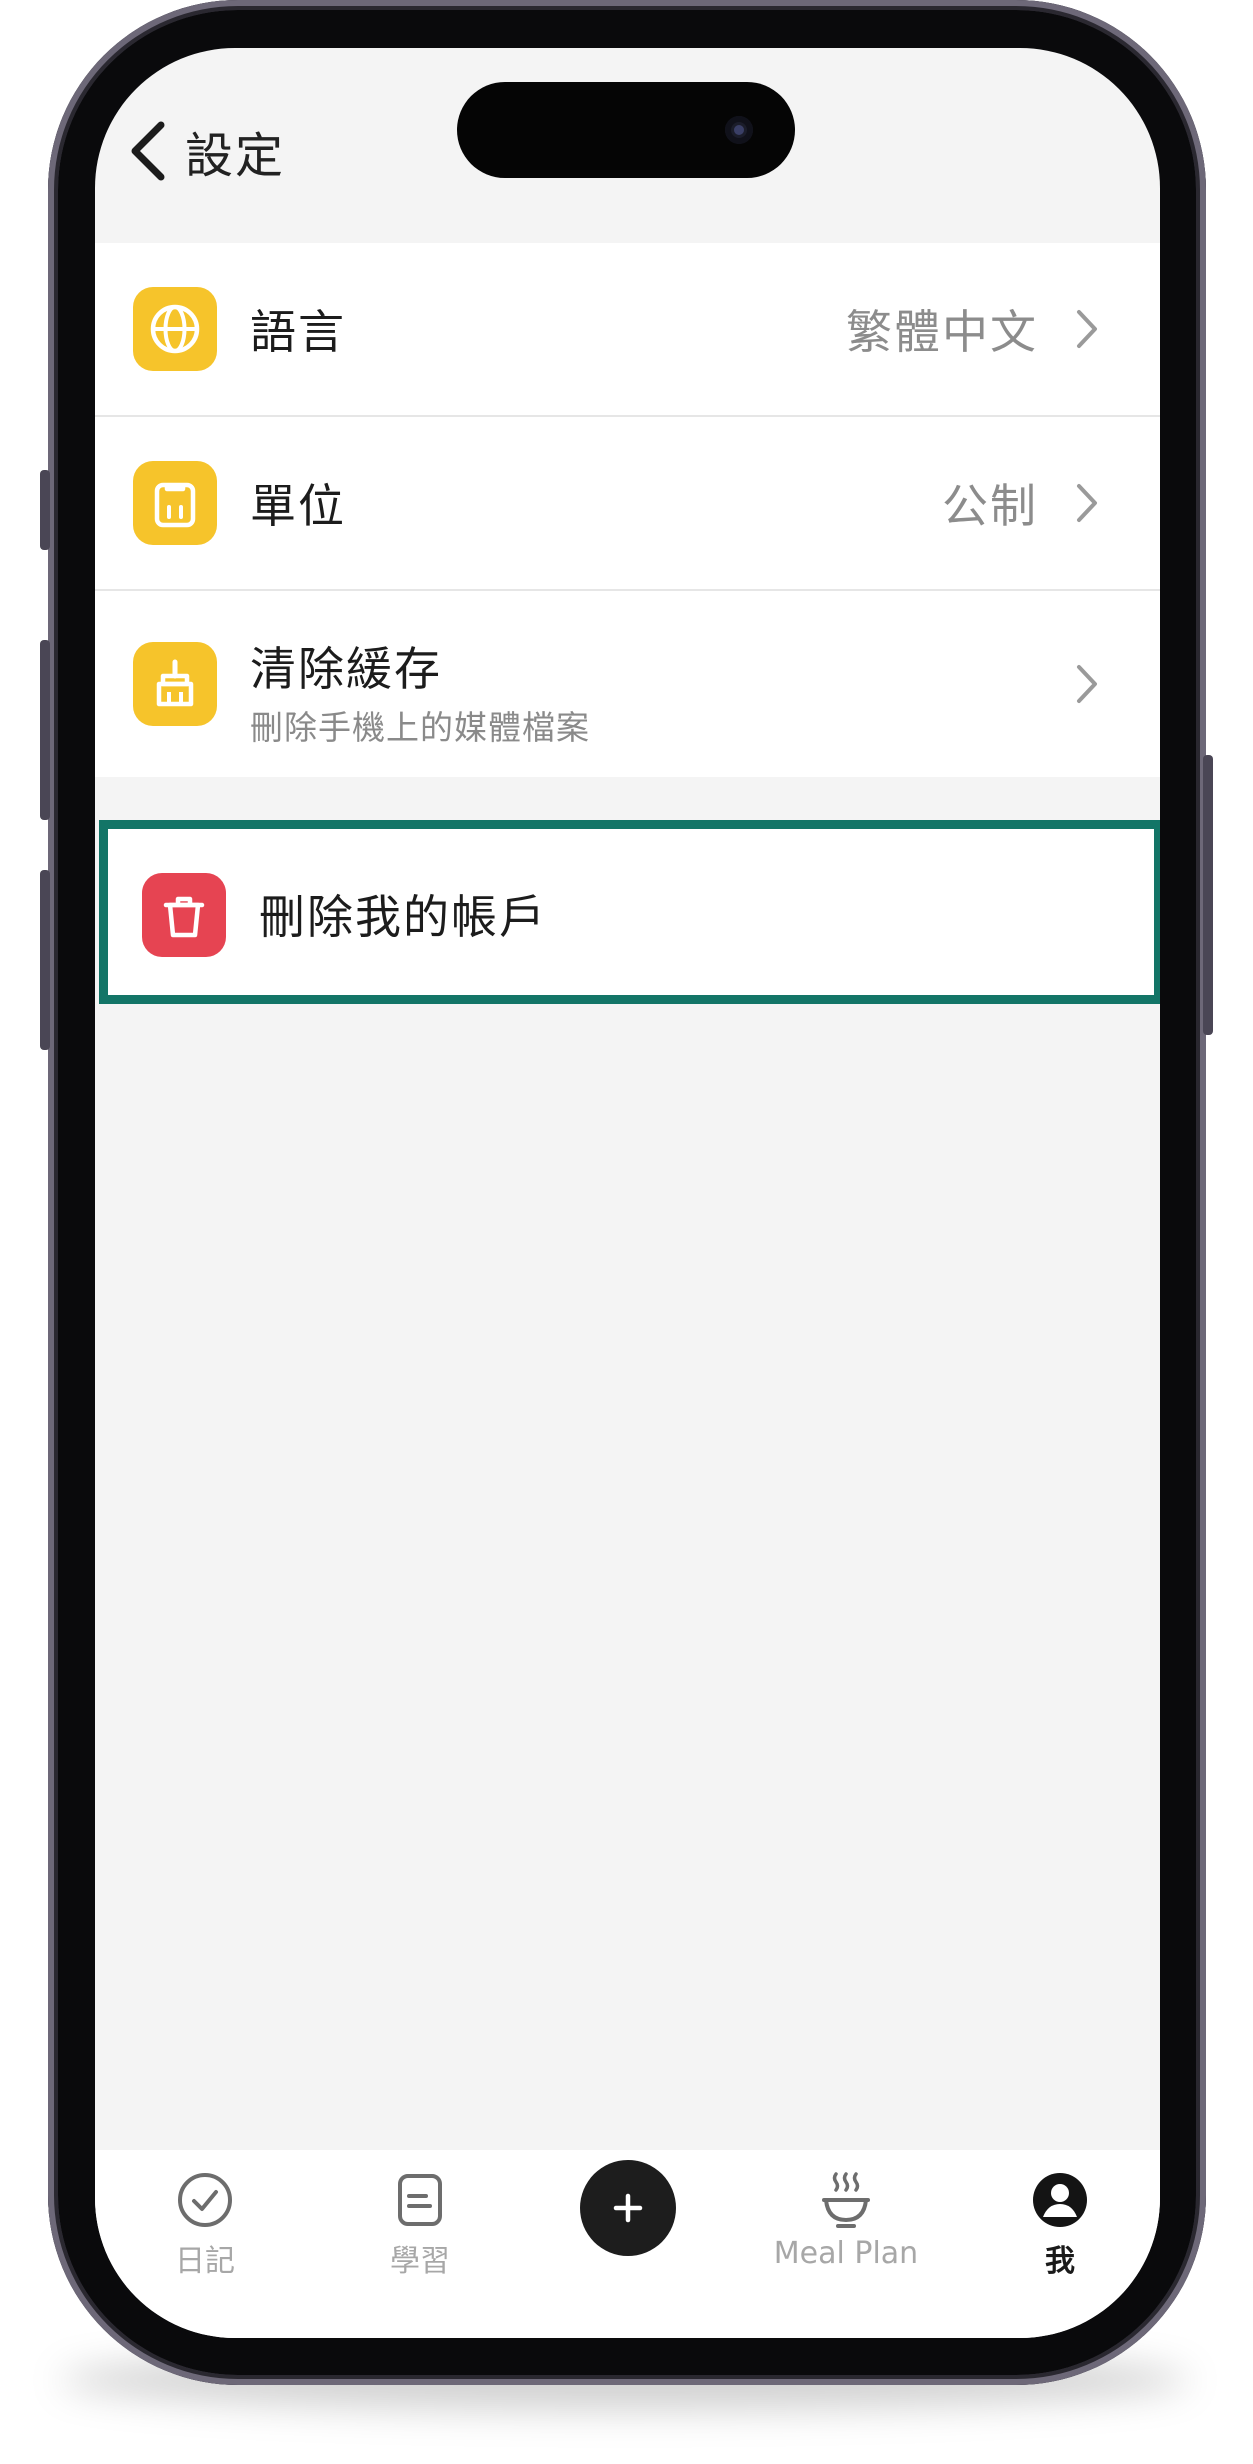  What do you see at coordinates (45, 510) in the screenshot?
I see `action-button` at bounding box center [45, 510].